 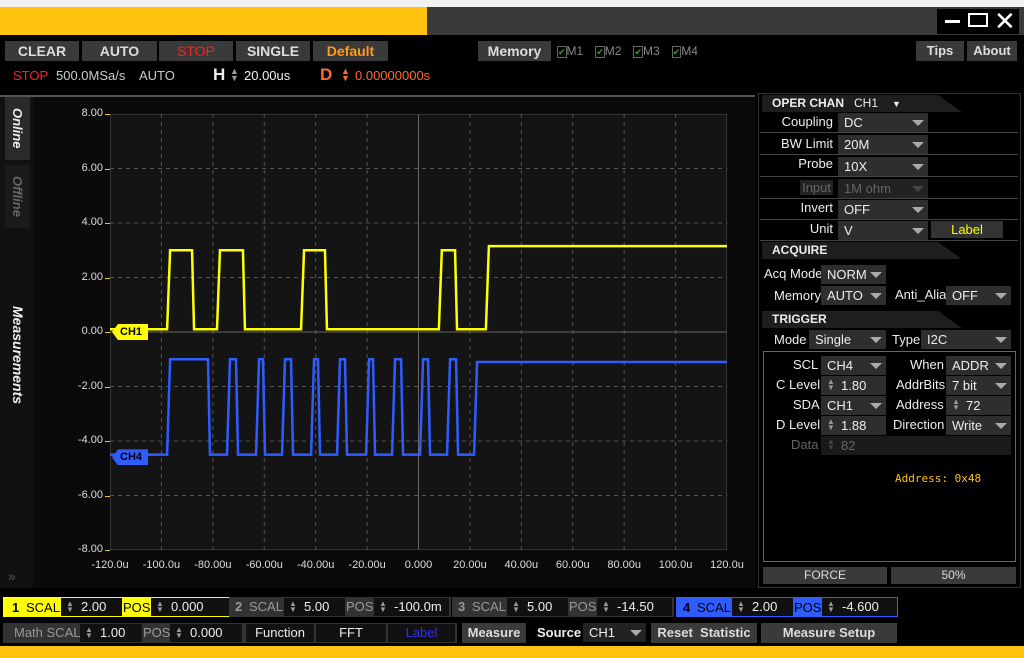 What do you see at coordinates (919, 424) in the screenshot?
I see `direction-label: Direction` at bounding box center [919, 424].